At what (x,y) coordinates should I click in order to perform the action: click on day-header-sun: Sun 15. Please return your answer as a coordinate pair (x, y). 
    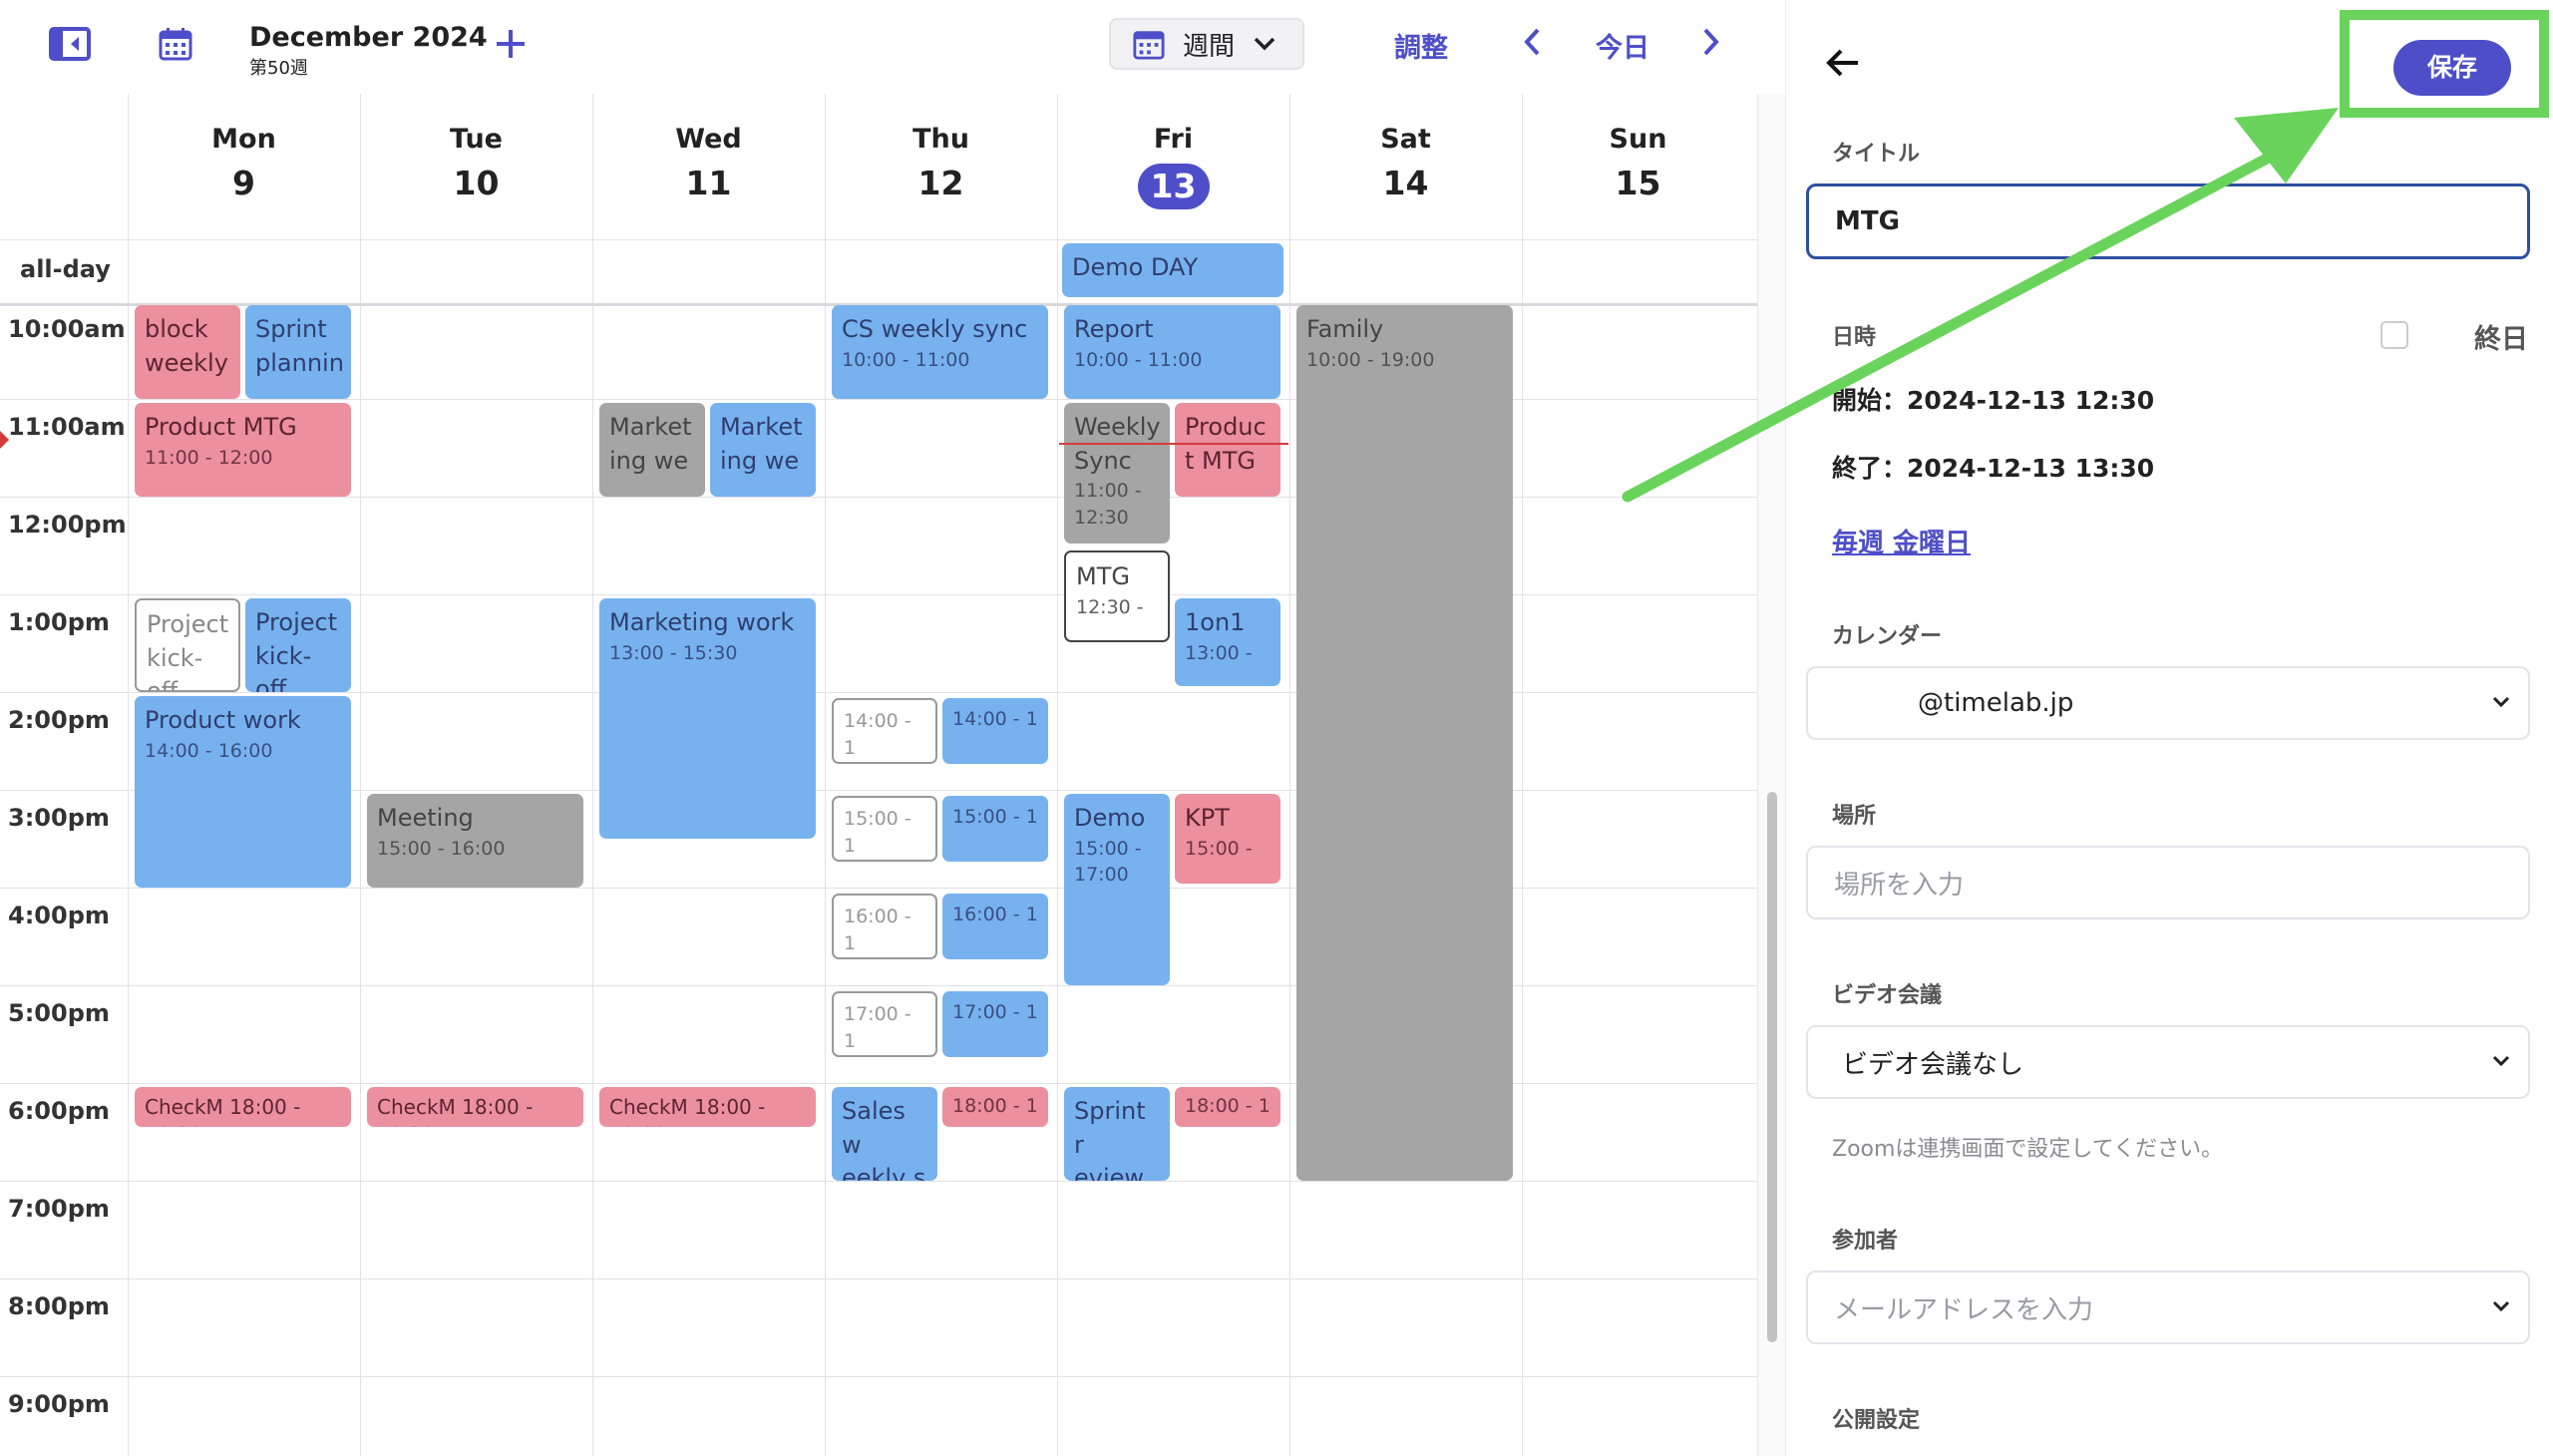
    Looking at the image, I should click on (1638, 166).